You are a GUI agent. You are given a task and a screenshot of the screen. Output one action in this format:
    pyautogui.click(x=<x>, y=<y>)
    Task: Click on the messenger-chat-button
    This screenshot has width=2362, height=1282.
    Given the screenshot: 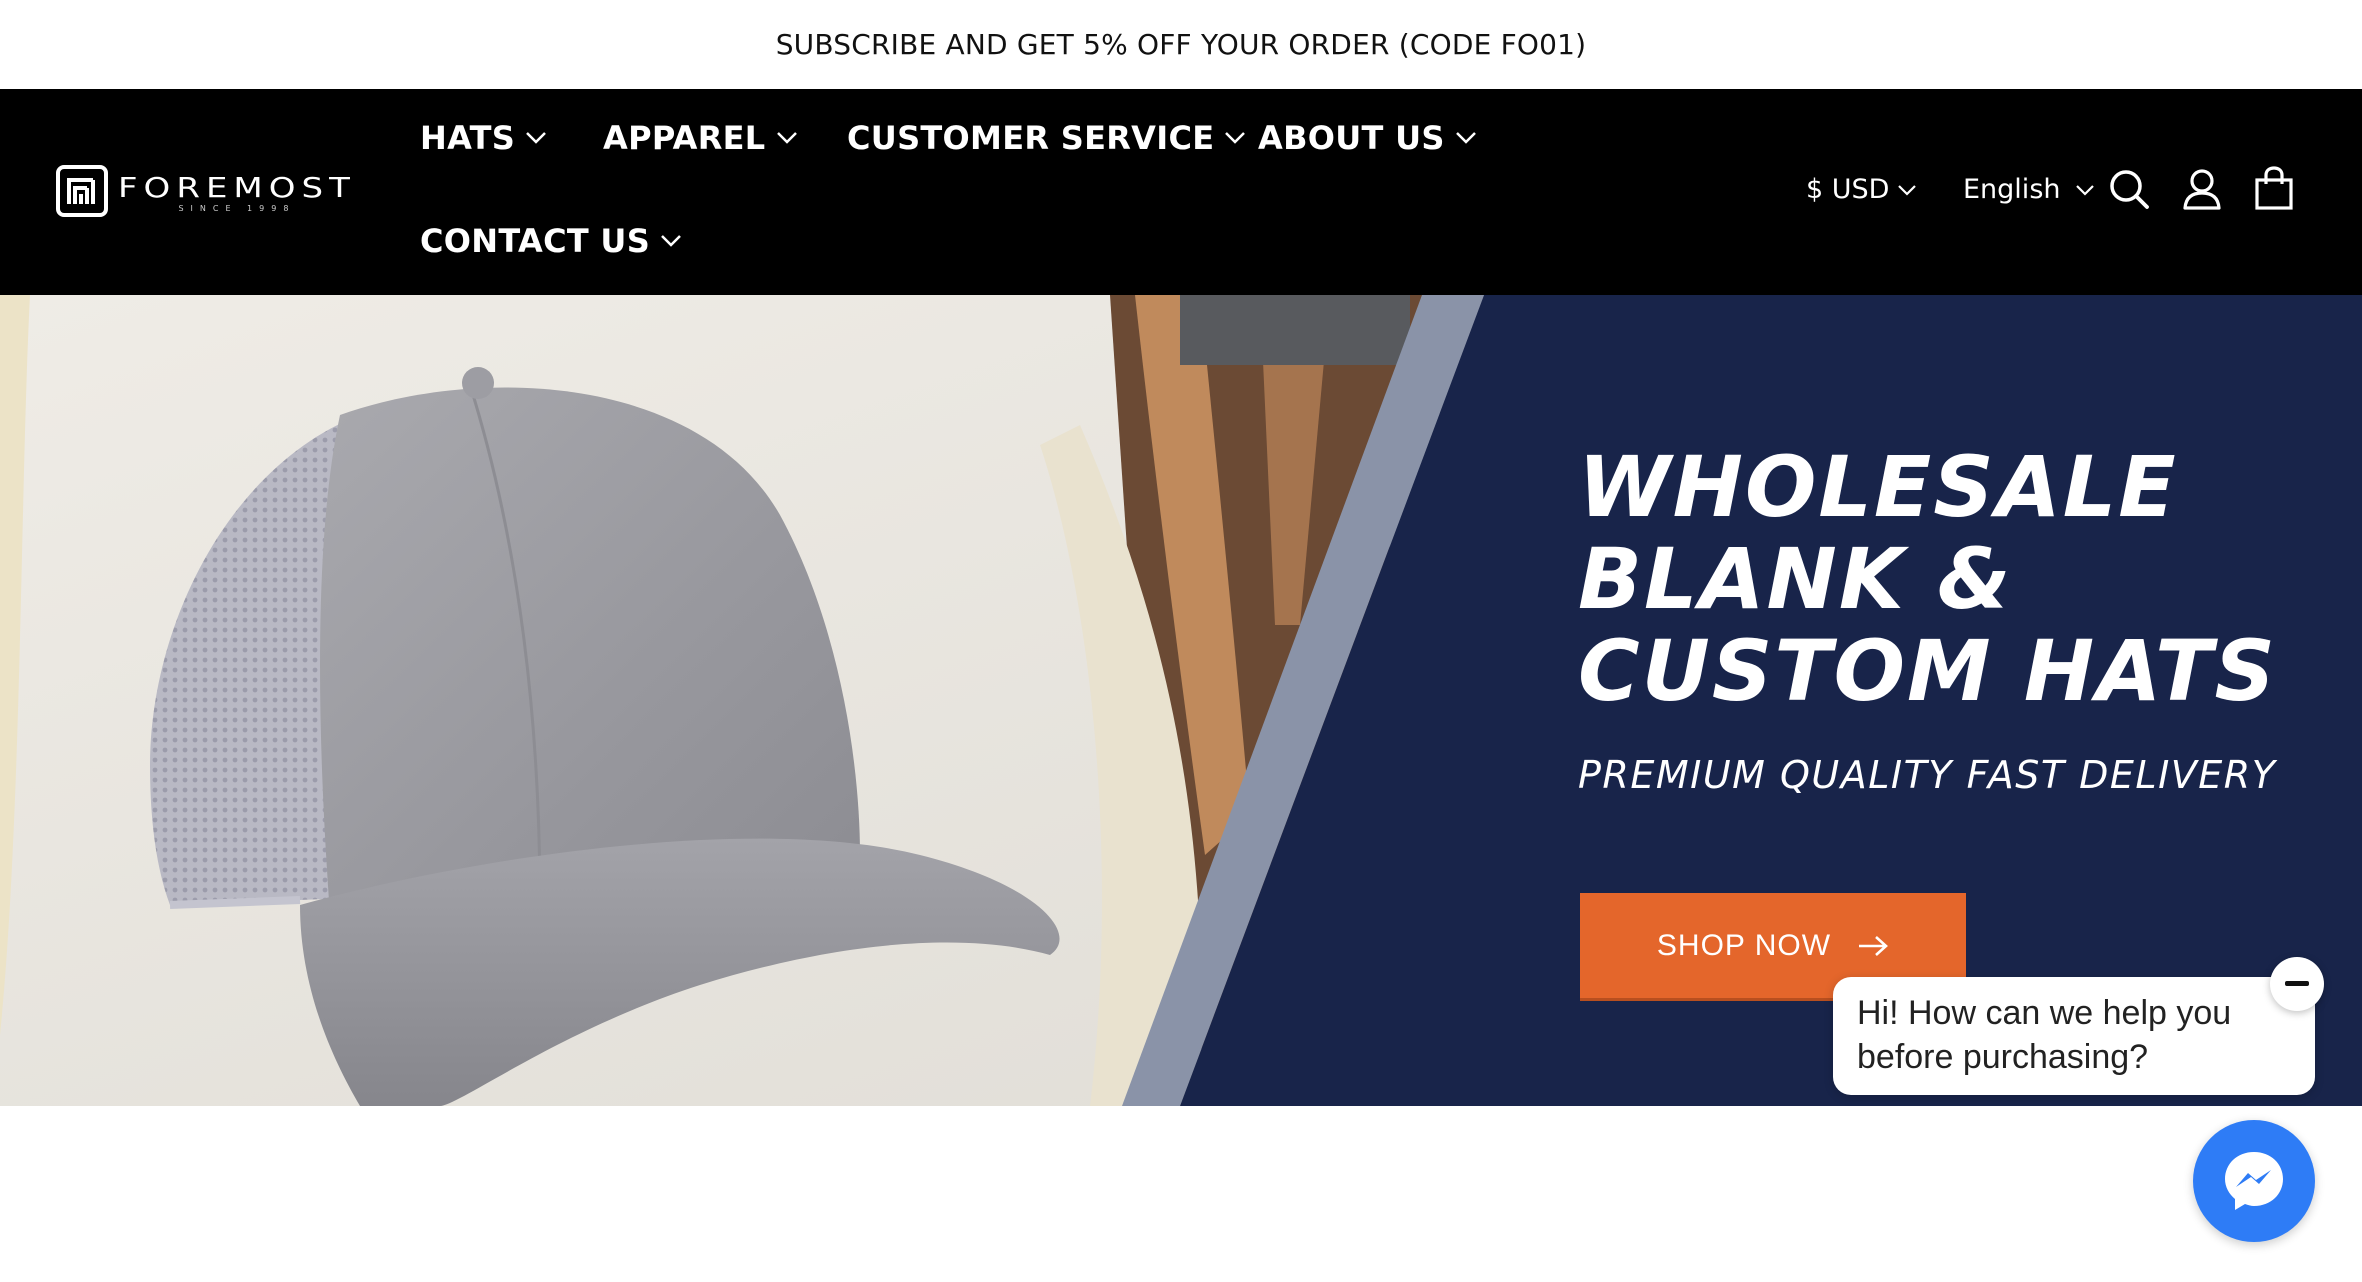 What is the action you would take?
    pyautogui.click(x=2254, y=1181)
    